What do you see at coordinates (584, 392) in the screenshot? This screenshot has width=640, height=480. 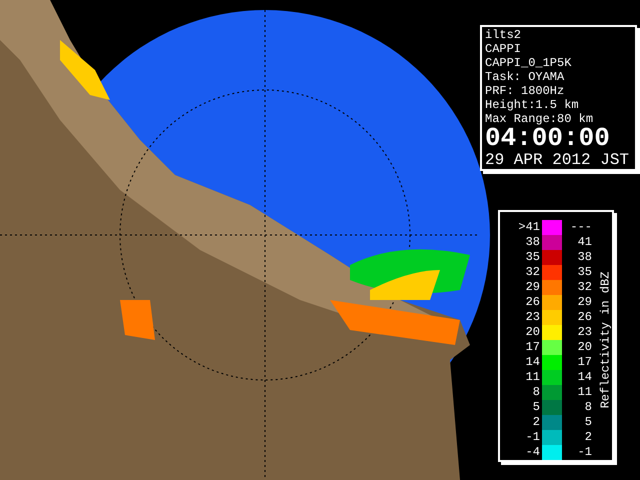 I see `legend-high-value: 11` at bounding box center [584, 392].